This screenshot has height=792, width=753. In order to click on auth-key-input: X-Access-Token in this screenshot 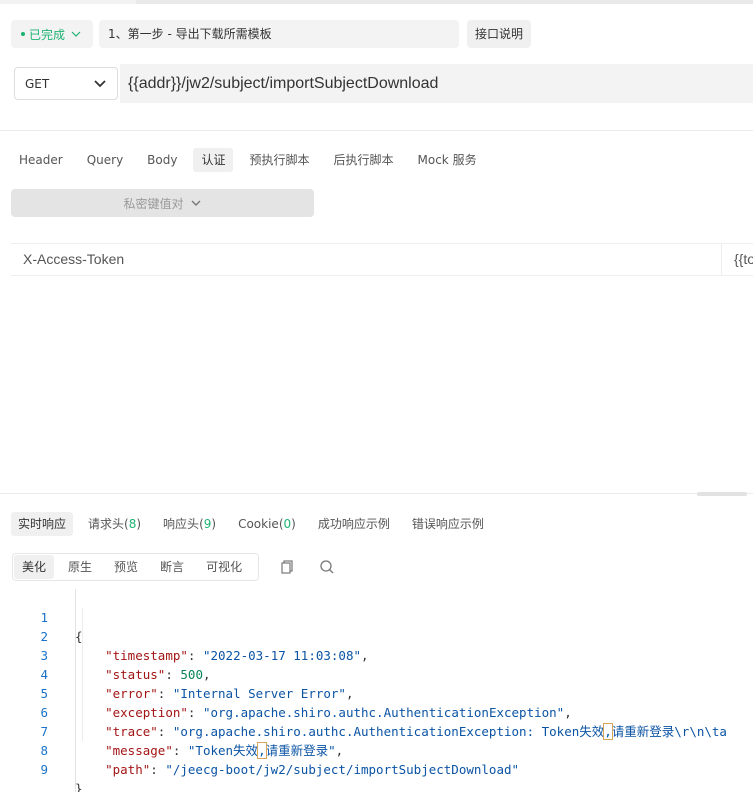, I will do `click(366, 259)`.